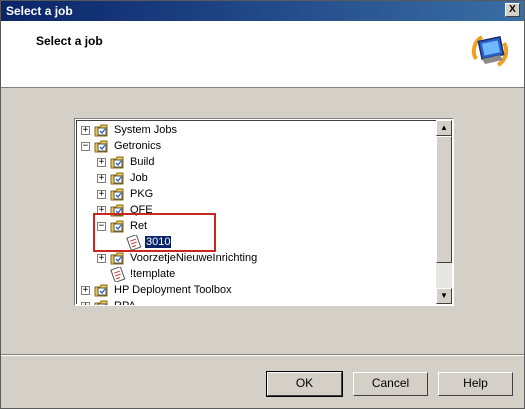  What do you see at coordinates (490, 51) in the screenshot?
I see `computer-arrows-icon` at bounding box center [490, 51].